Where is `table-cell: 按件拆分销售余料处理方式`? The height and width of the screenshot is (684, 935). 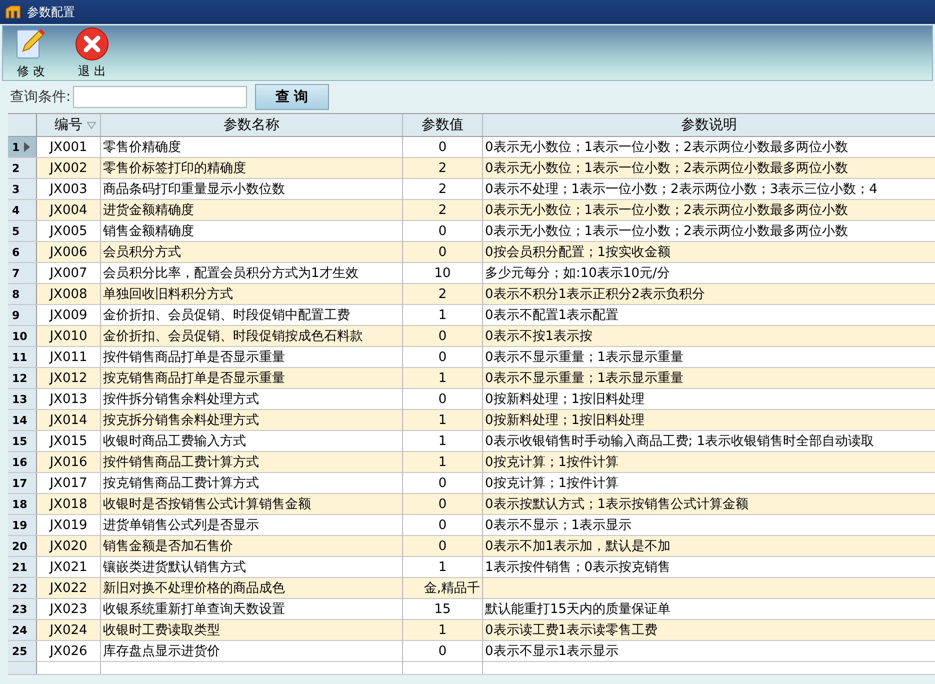
table-cell: 按件拆分销售余料处理方式 is located at coordinates (252, 399).